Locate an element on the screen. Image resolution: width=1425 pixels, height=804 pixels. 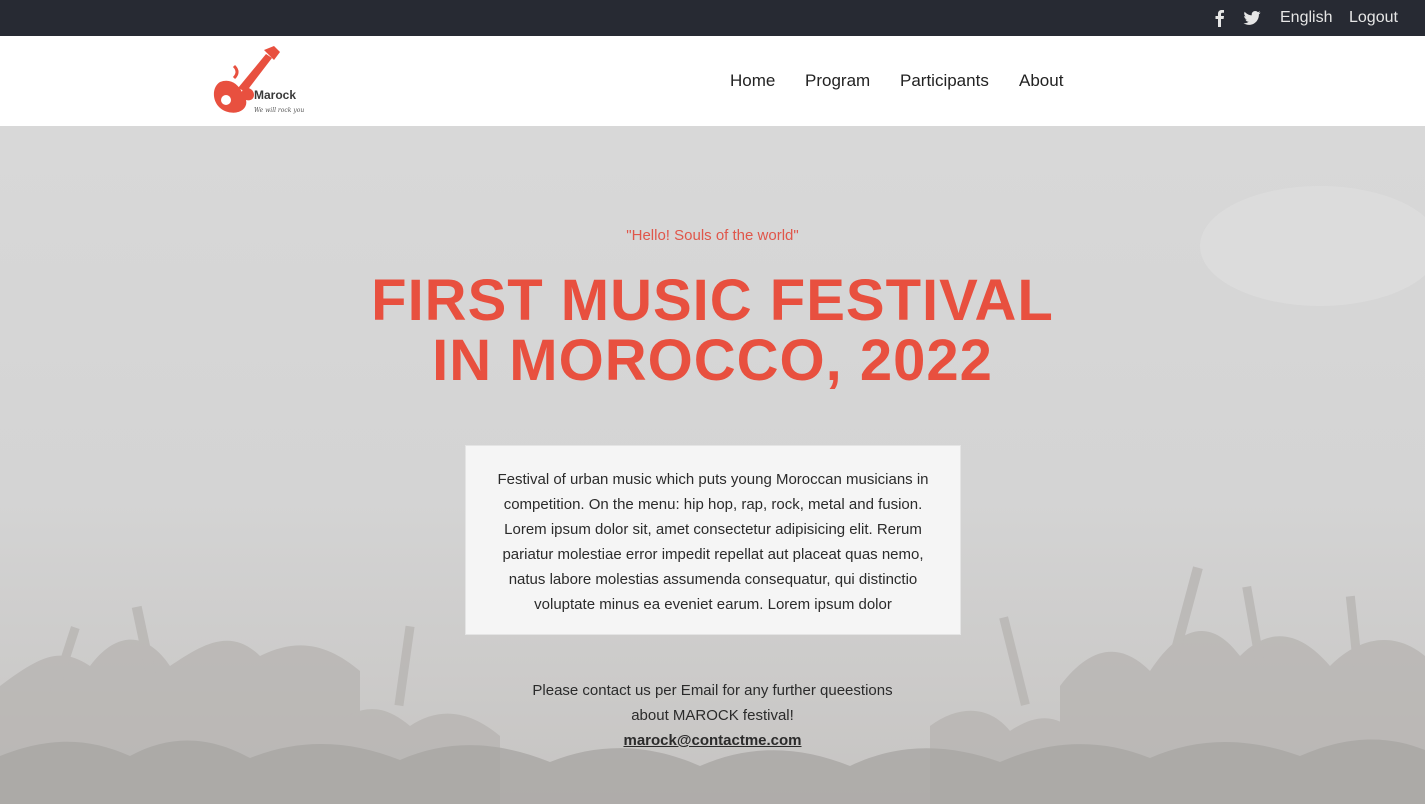
hero-headline: FIRST MUSIC FESTIVAL IN MOROCCO, 2022 is located at coordinates (712, 331).